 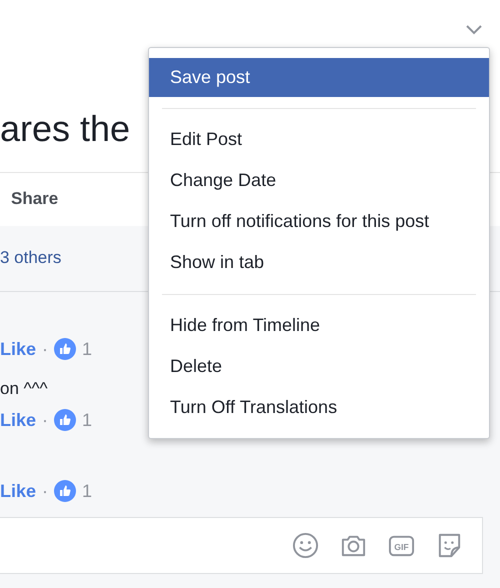 What do you see at coordinates (319, 221) in the screenshot?
I see `menu-item: Turn off notifications for this post` at bounding box center [319, 221].